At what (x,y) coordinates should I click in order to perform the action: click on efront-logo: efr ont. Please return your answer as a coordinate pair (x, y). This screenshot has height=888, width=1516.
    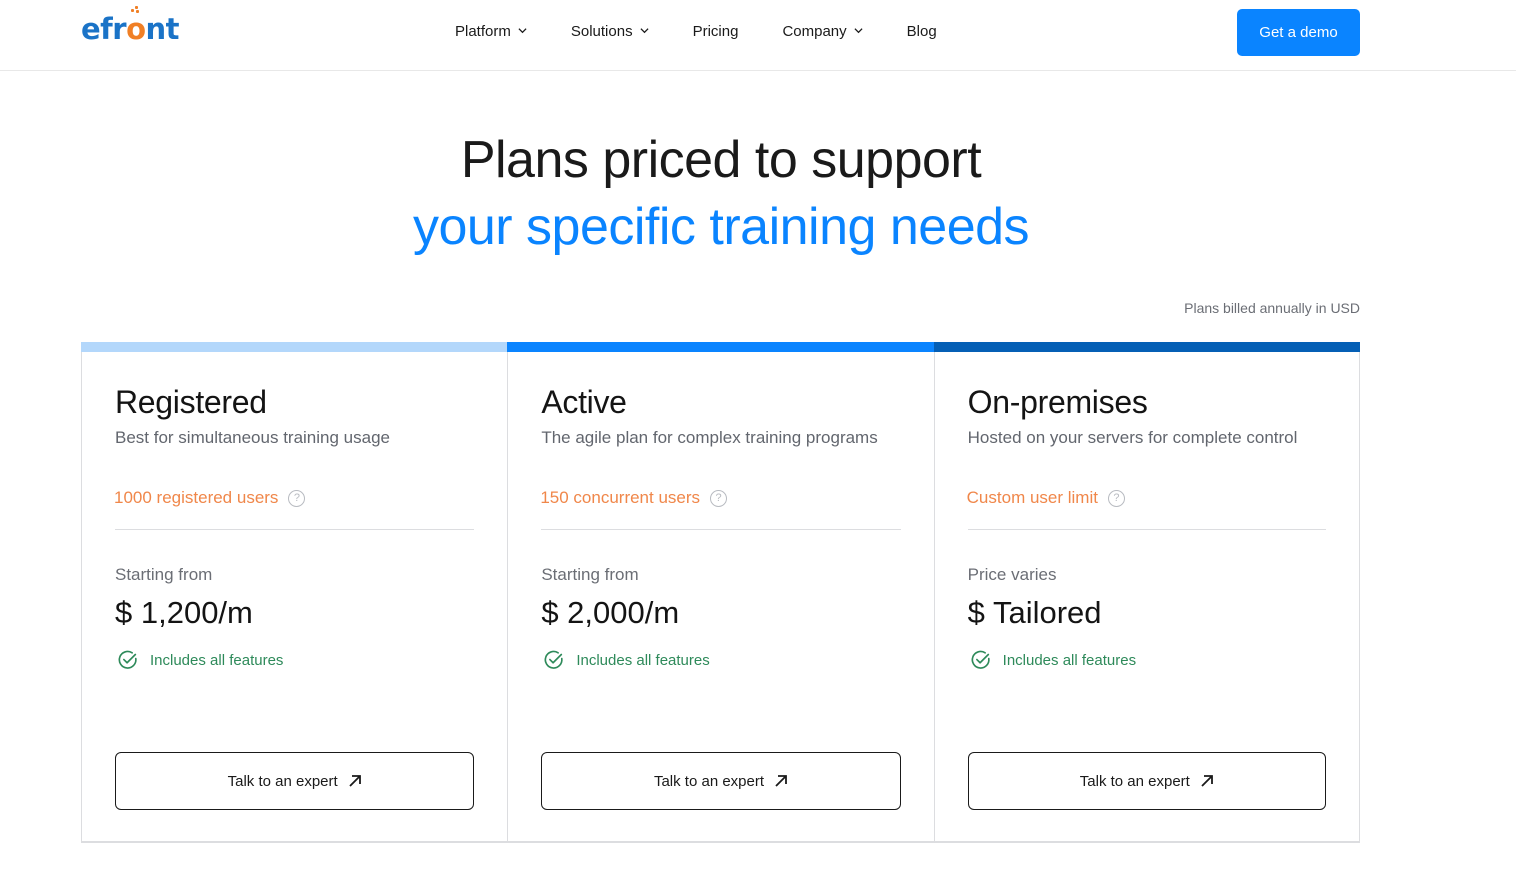
    Looking at the image, I should click on (130, 26).